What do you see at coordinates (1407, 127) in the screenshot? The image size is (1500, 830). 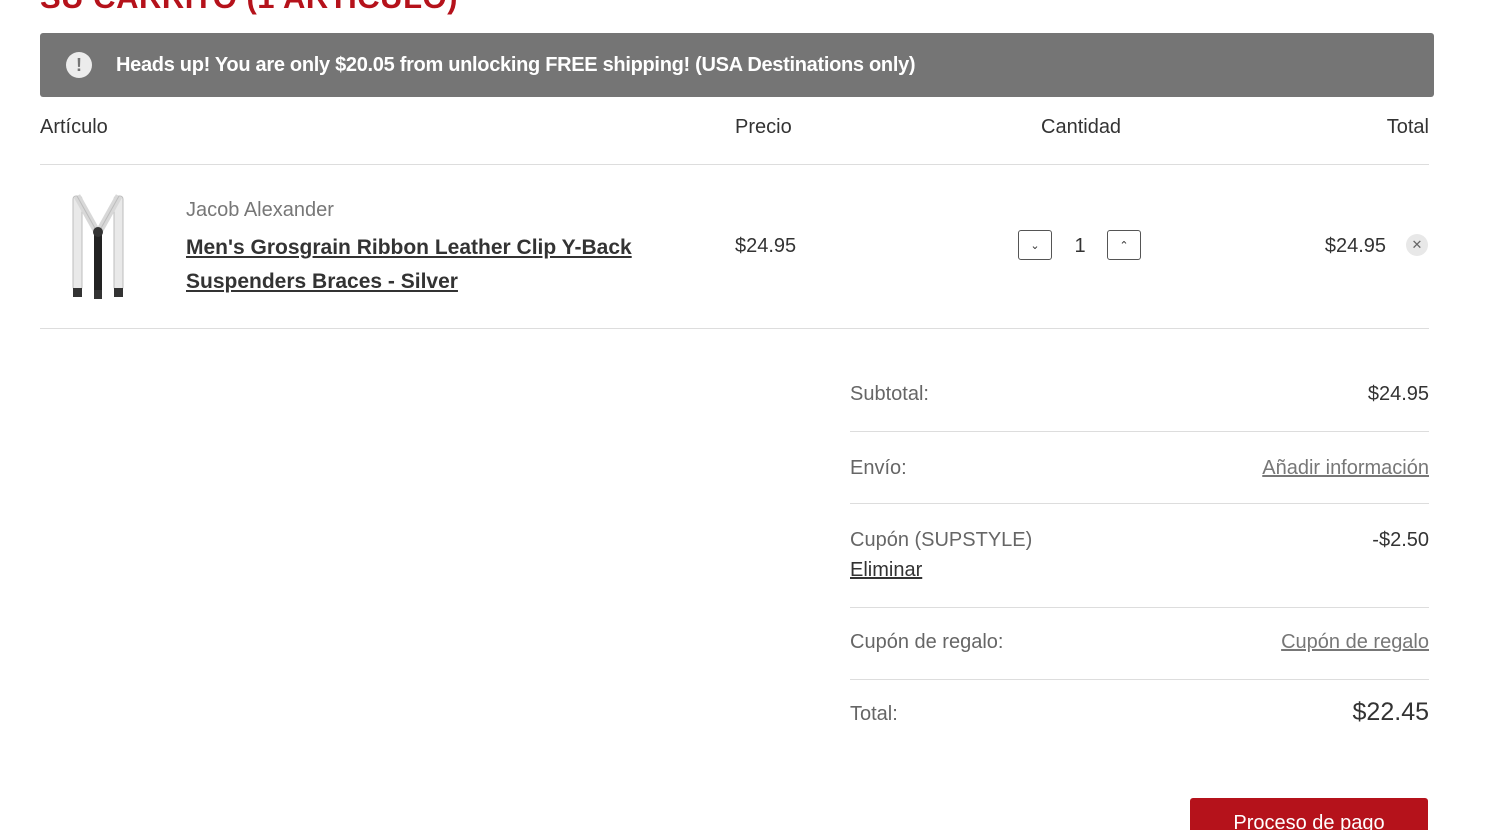 I see `column-header-total: Total` at bounding box center [1407, 127].